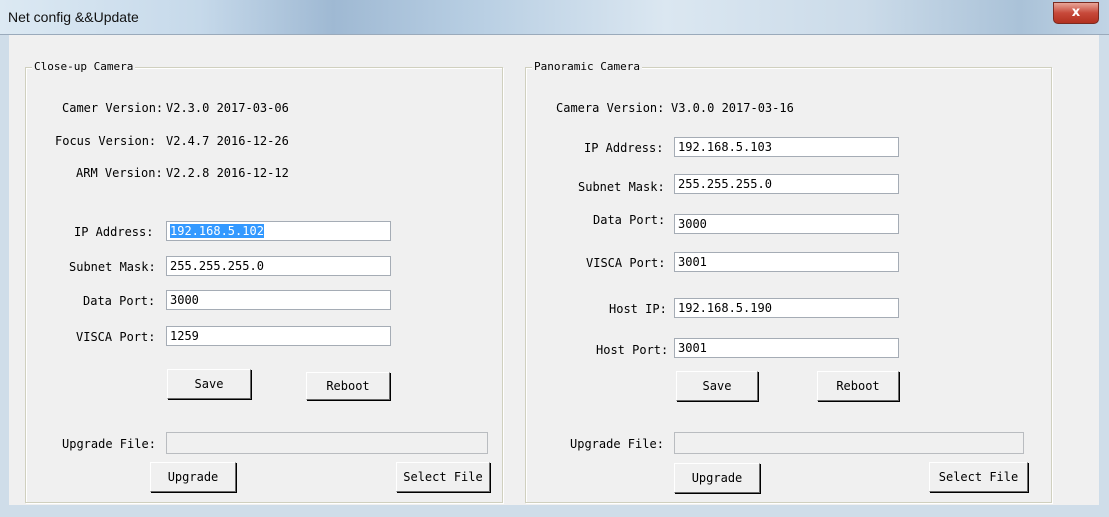 This screenshot has height=517, width=1109. Describe the element at coordinates (629, 220) in the screenshot. I see `panoramic-data-port-label: Data Port:` at that location.